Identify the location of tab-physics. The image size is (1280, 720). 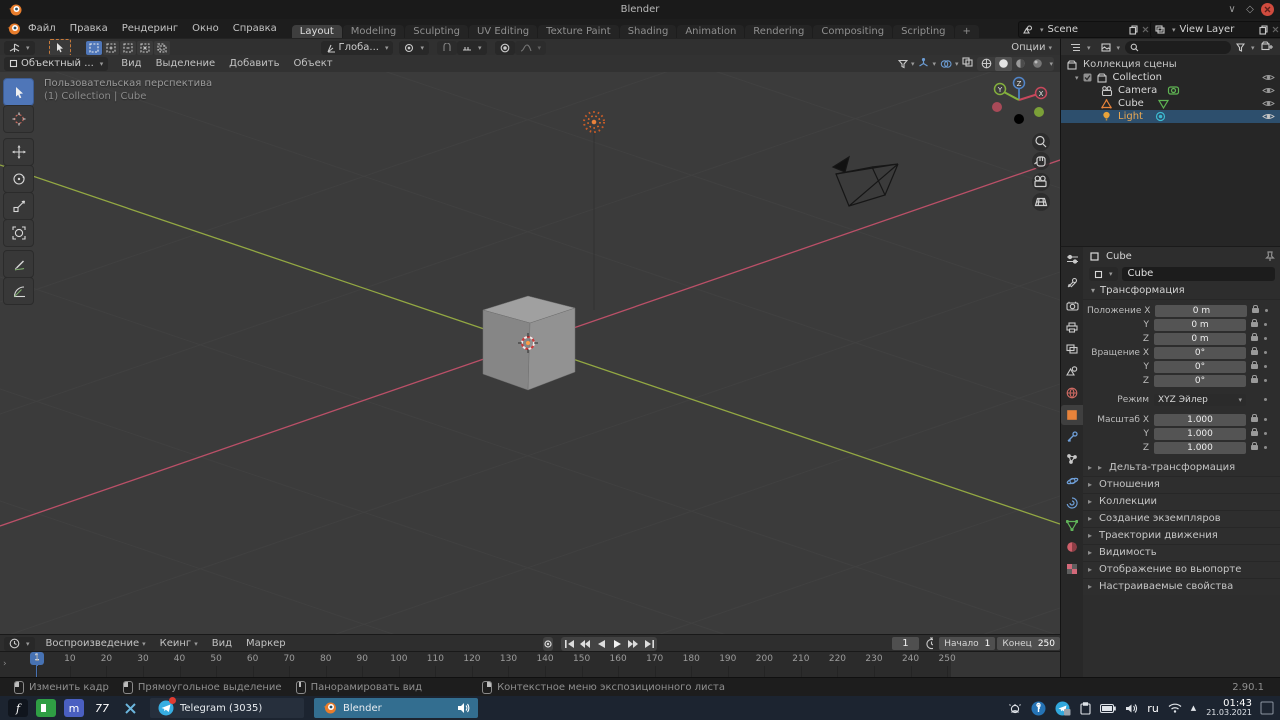
(1072, 481).